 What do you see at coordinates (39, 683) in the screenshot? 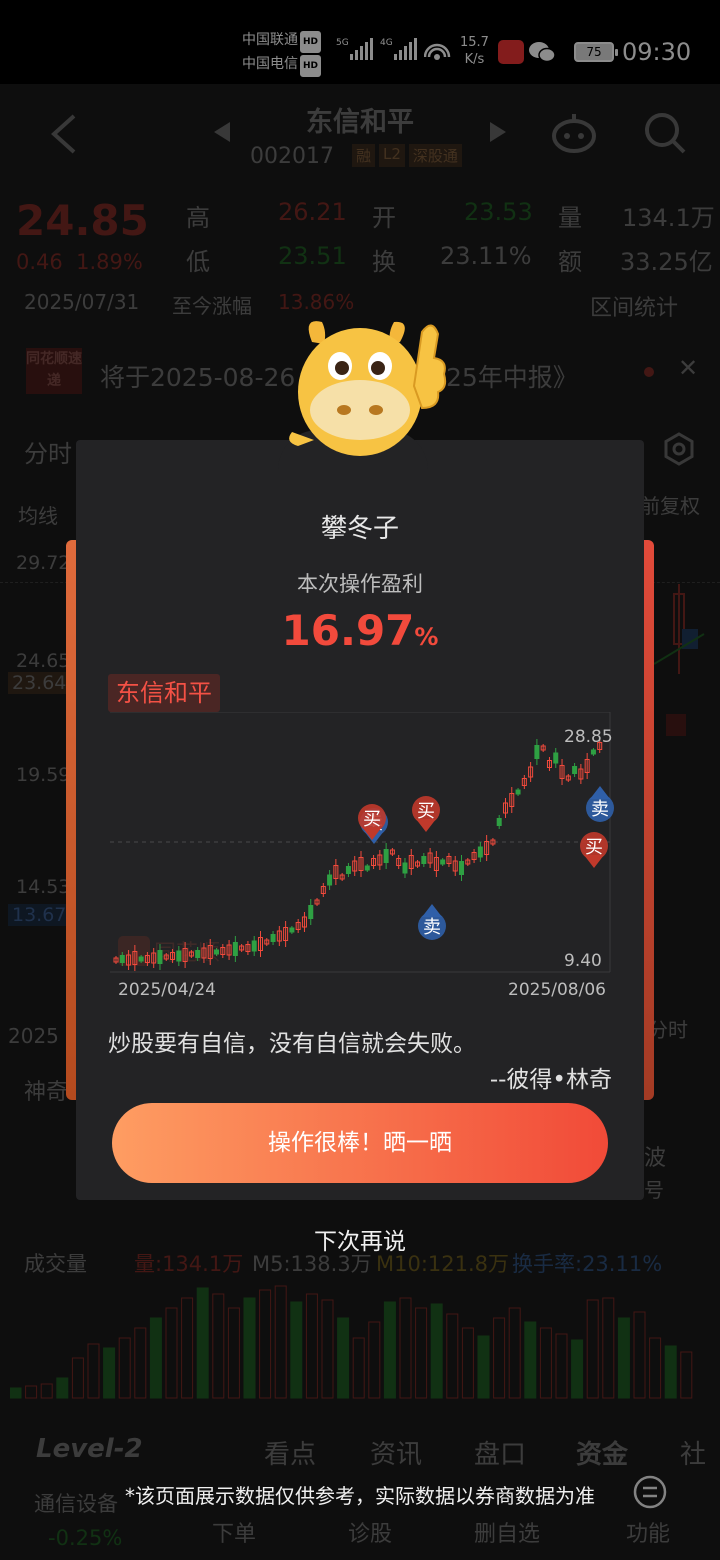
I see `price-axis-3: 23.64` at bounding box center [39, 683].